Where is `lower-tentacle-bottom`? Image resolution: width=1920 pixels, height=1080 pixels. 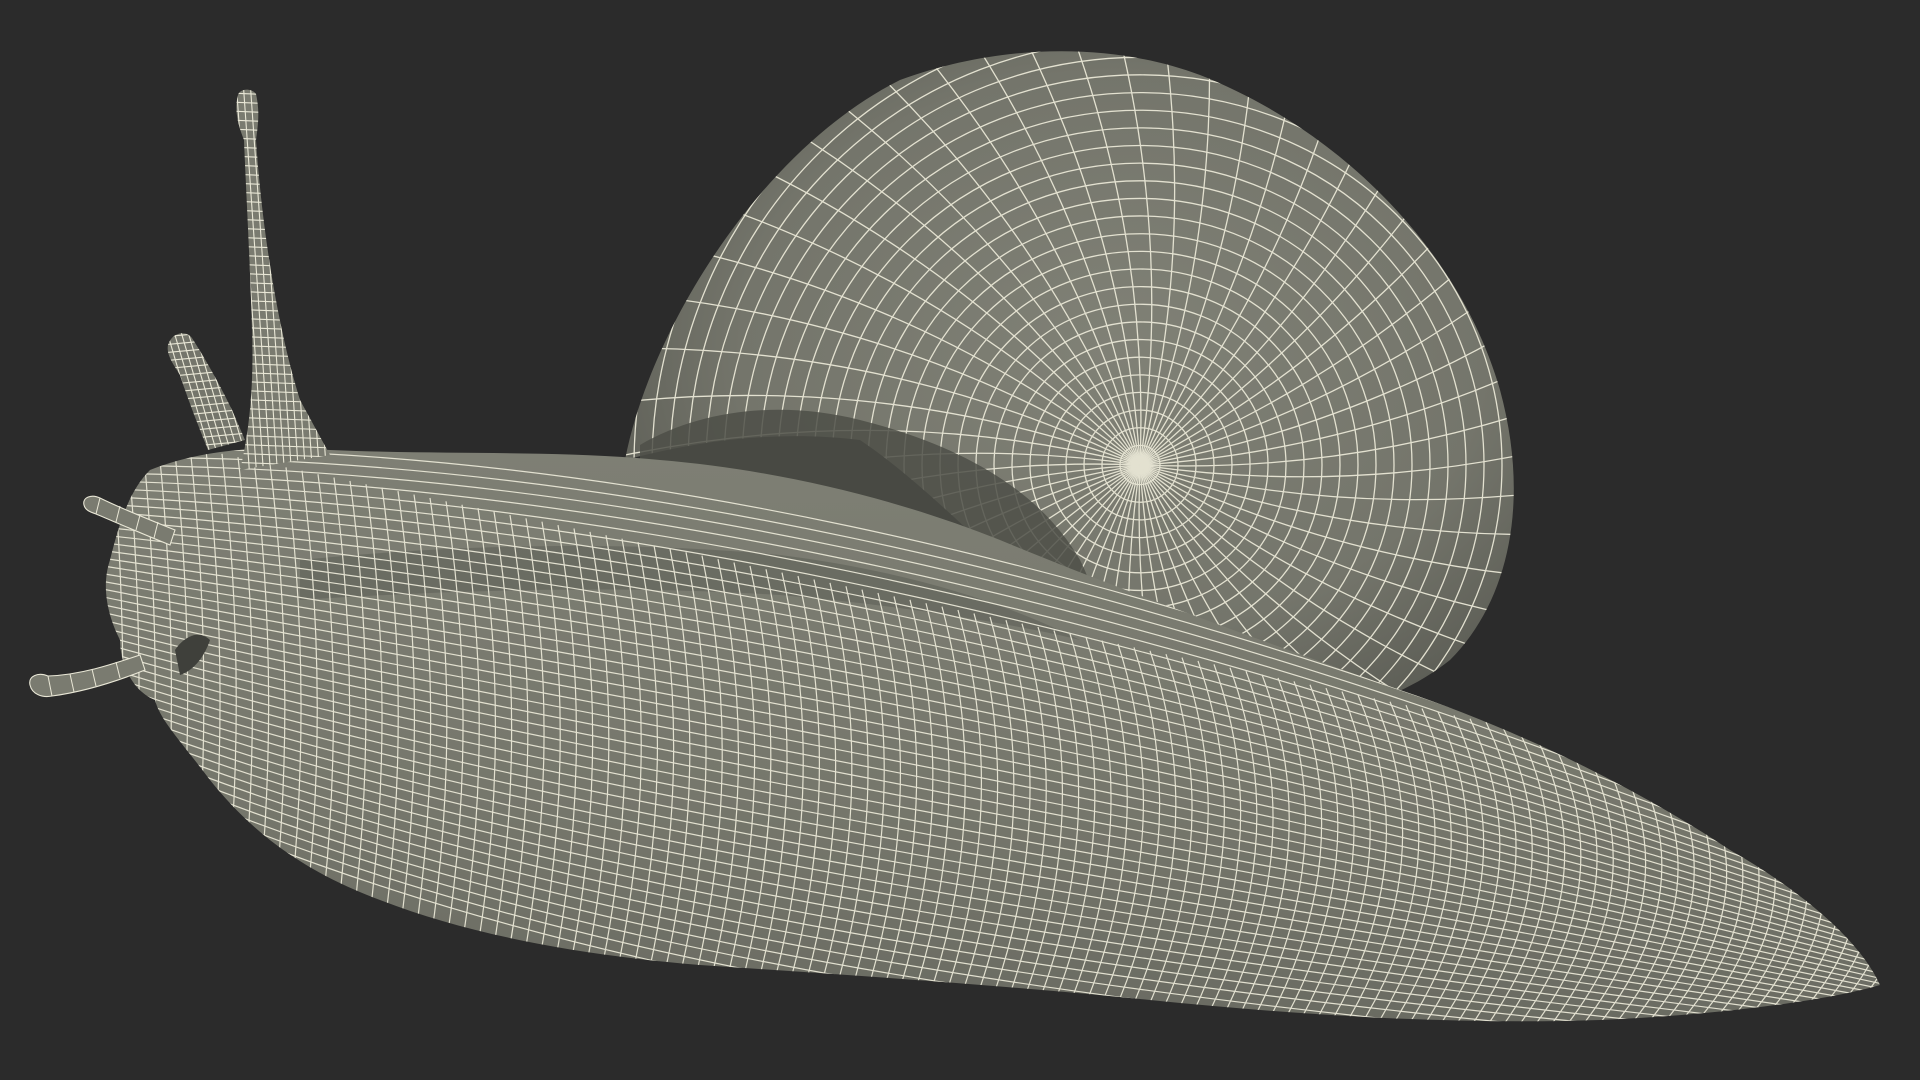
lower-tentacle-bottom is located at coordinates (87, 676).